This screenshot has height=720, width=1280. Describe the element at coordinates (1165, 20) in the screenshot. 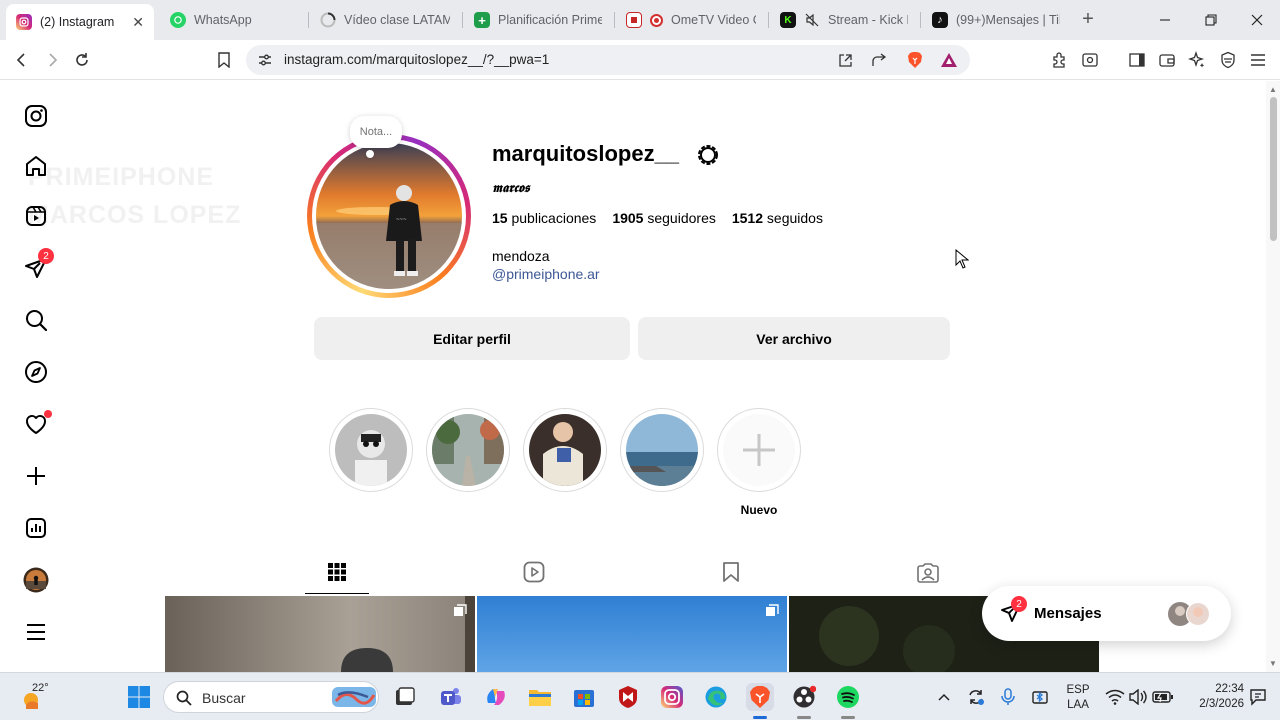

I see `minimize-window-icon` at that location.